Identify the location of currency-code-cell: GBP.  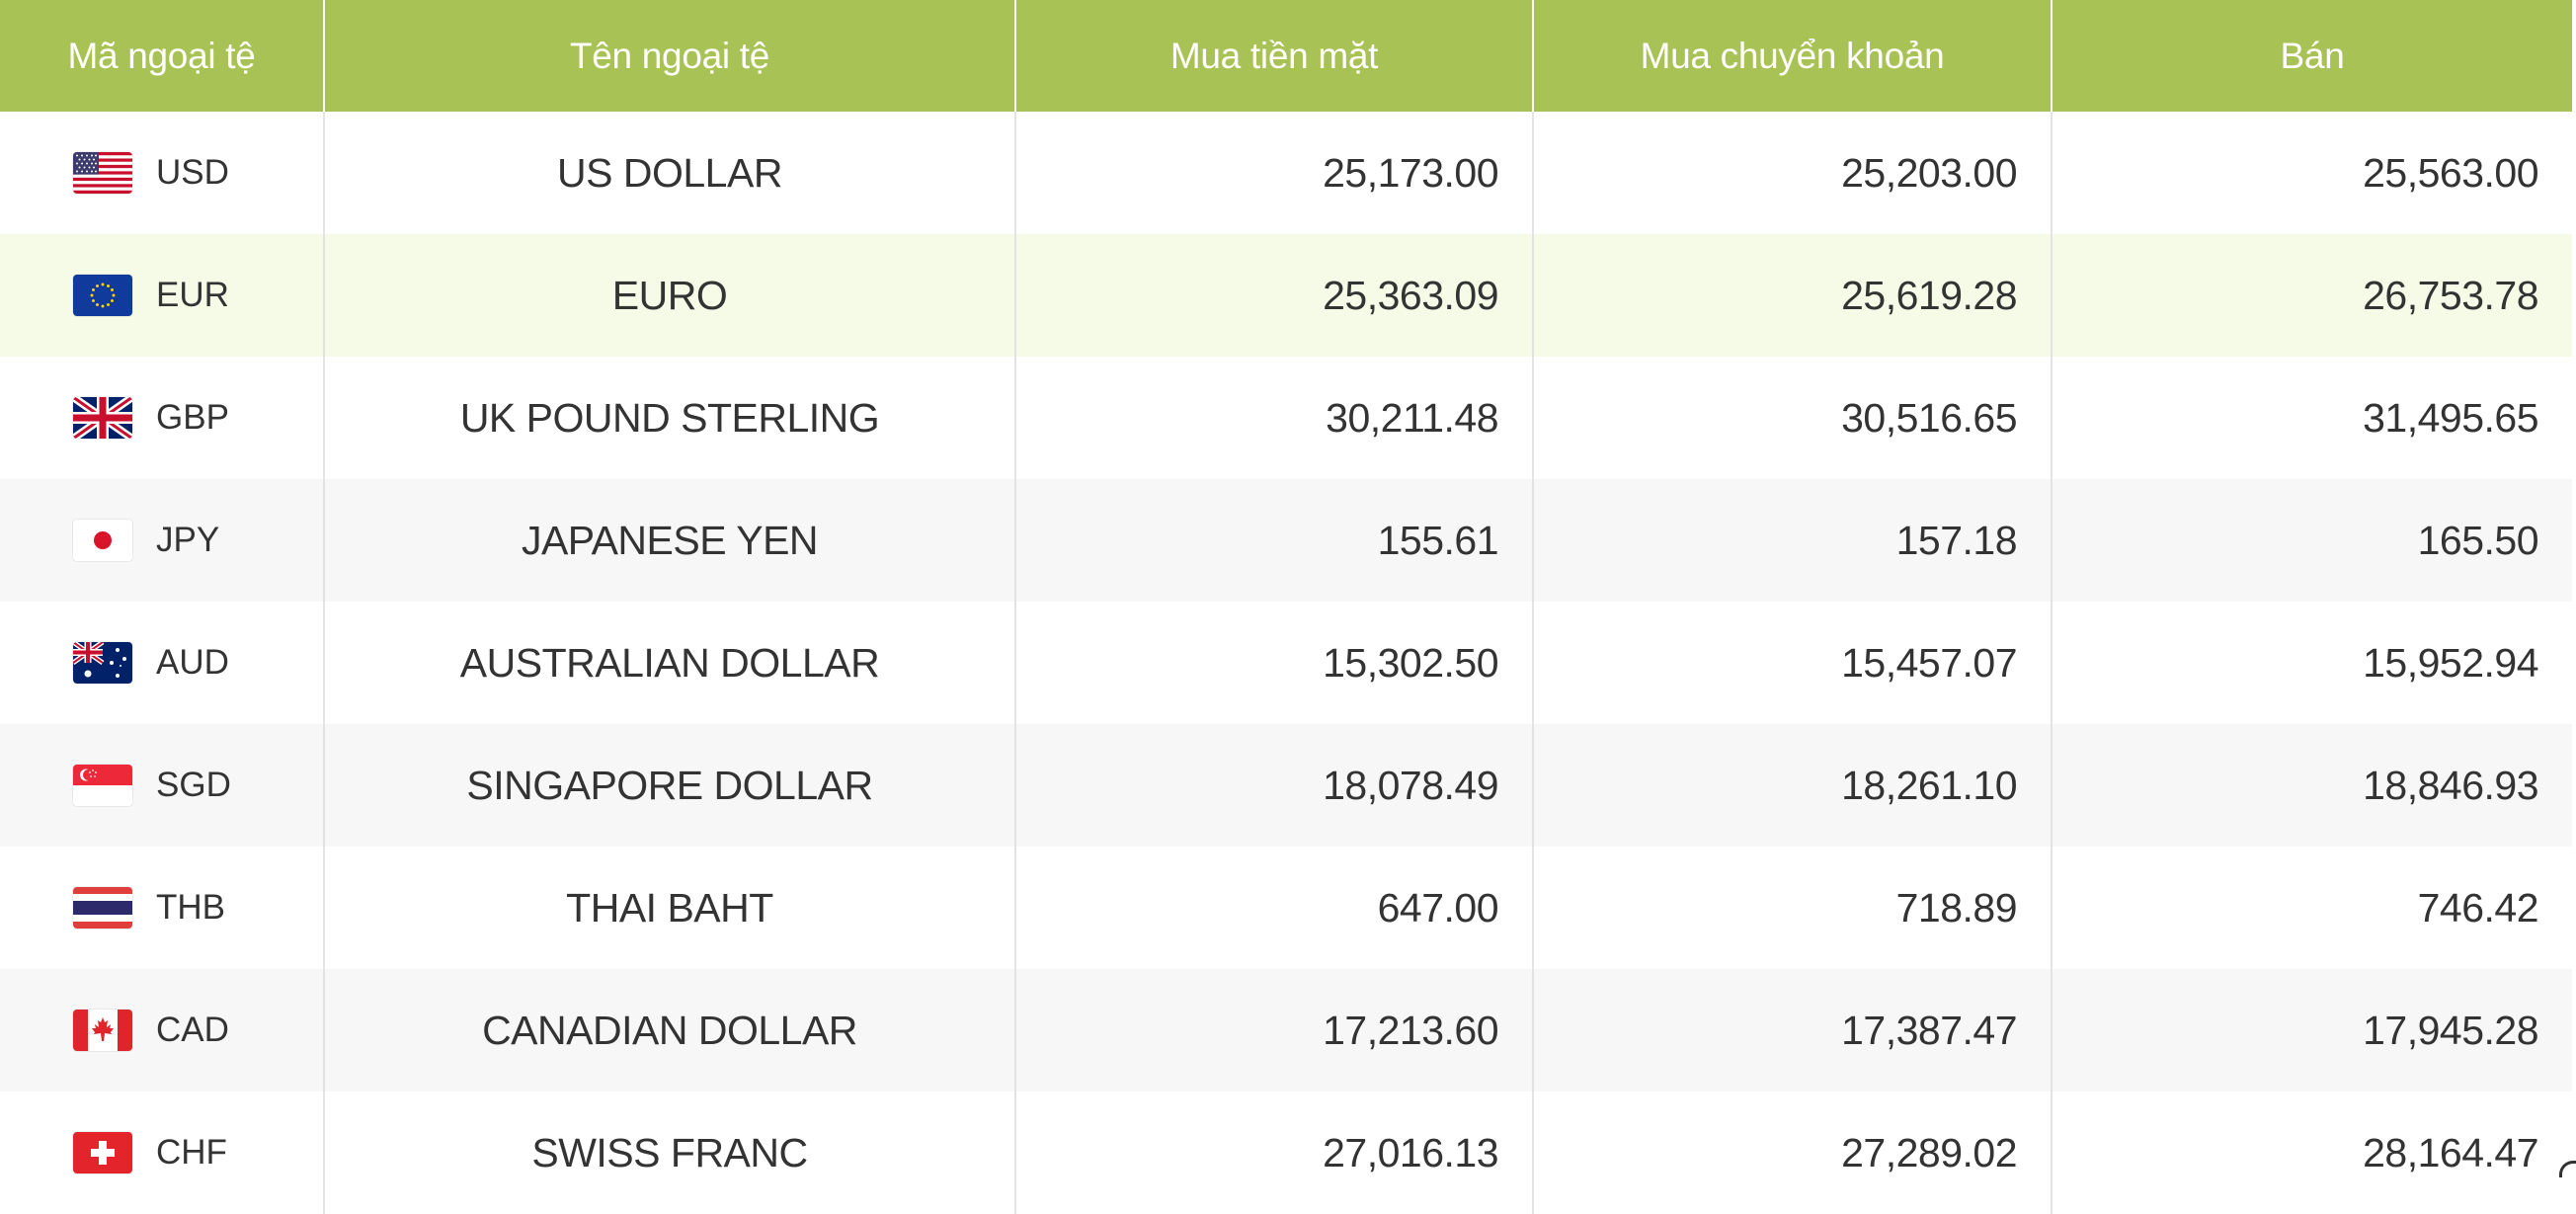
(162, 418).